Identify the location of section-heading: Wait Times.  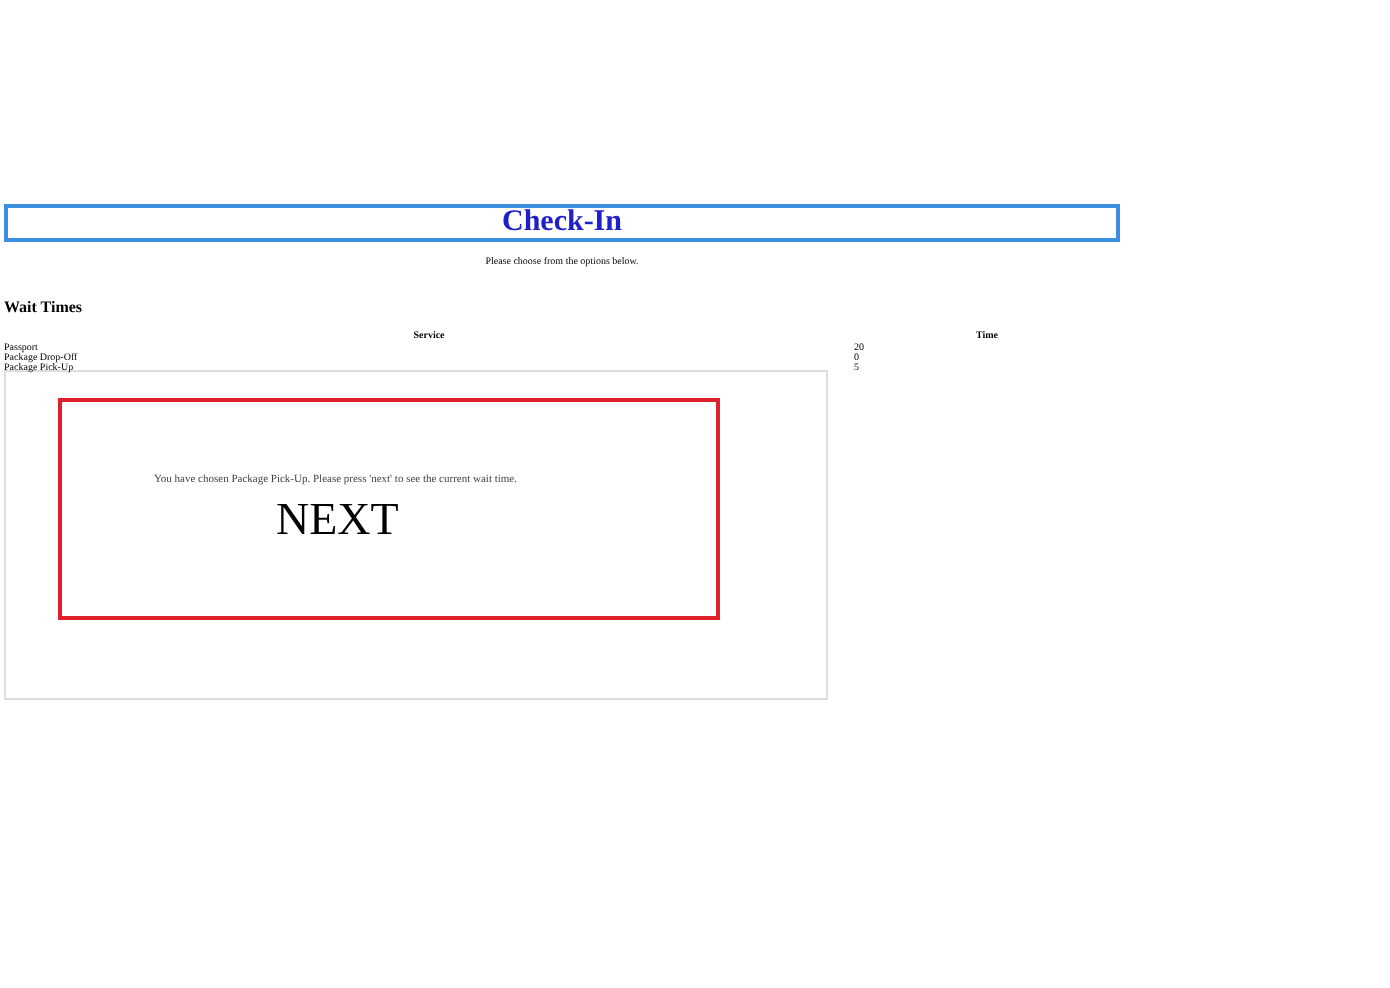
(43, 307).